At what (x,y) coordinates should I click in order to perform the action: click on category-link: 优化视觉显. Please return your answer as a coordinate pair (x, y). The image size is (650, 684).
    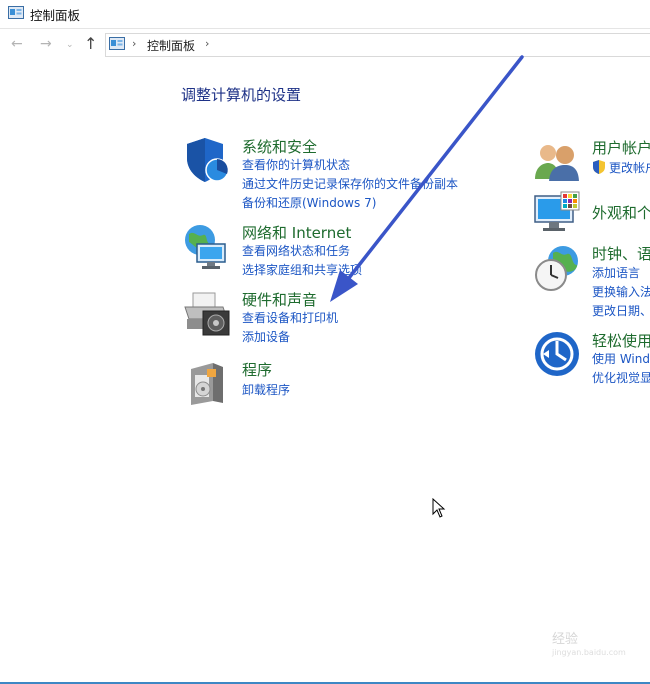
    Looking at the image, I should click on (621, 377).